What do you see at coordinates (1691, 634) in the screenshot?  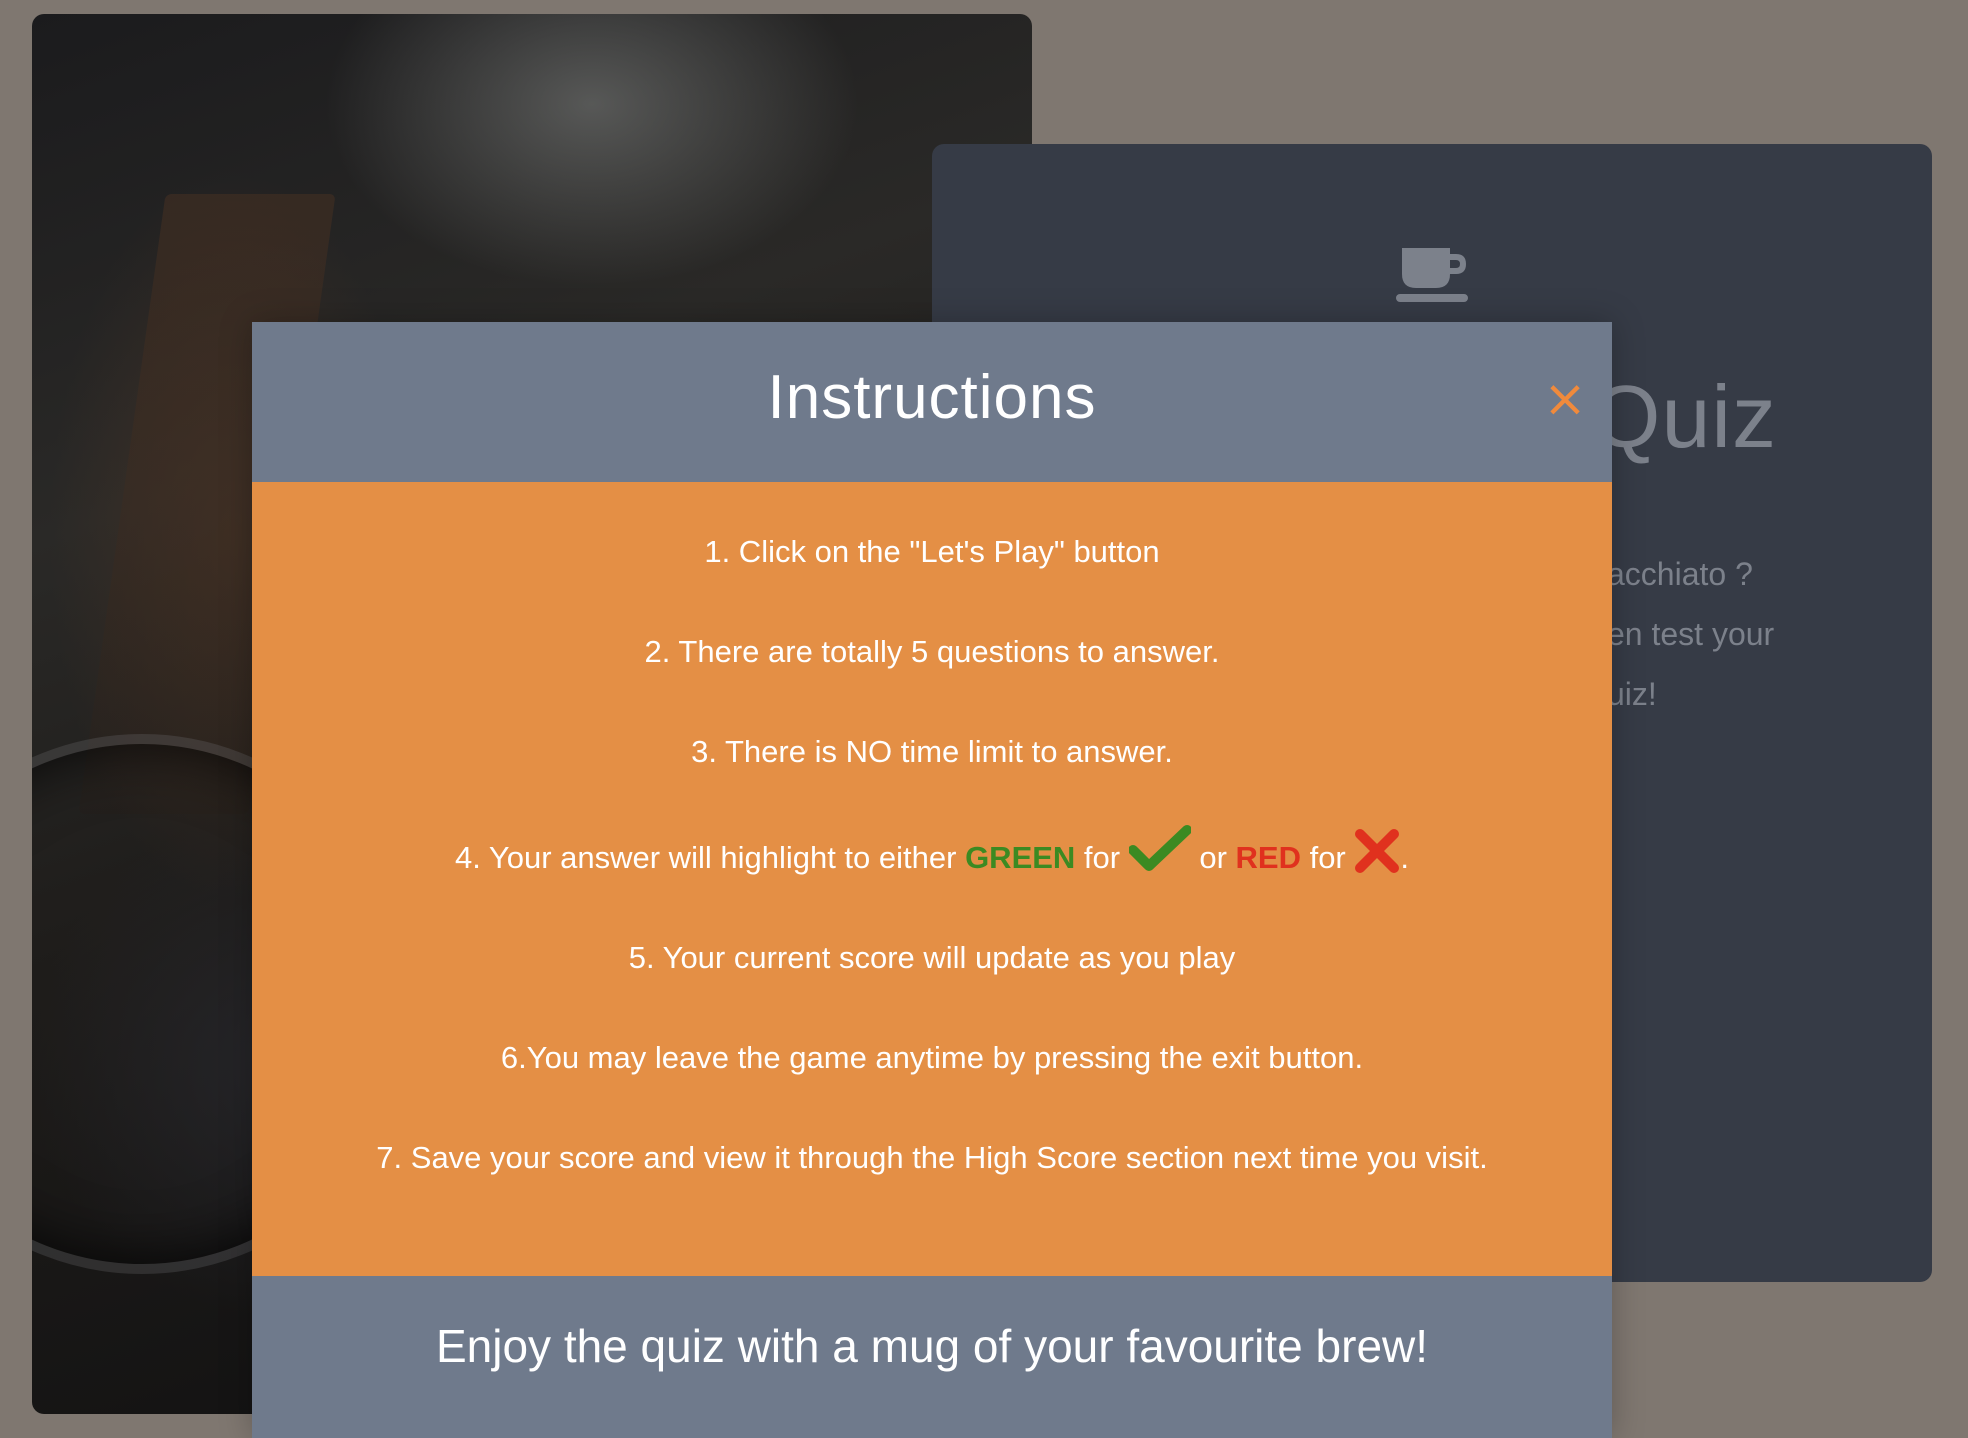 I see `intro-line-2: en test your` at bounding box center [1691, 634].